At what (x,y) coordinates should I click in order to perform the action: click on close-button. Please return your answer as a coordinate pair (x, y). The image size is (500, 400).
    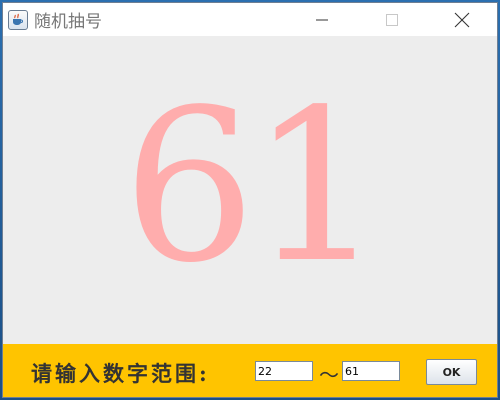
    Looking at the image, I should click on (461, 19).